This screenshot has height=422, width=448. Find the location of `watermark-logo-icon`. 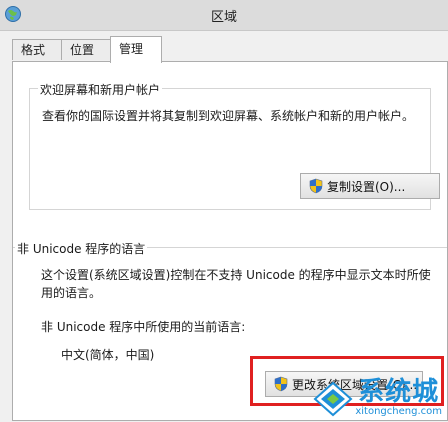

watermark-logo-icon is located at coordinates (333, 399).